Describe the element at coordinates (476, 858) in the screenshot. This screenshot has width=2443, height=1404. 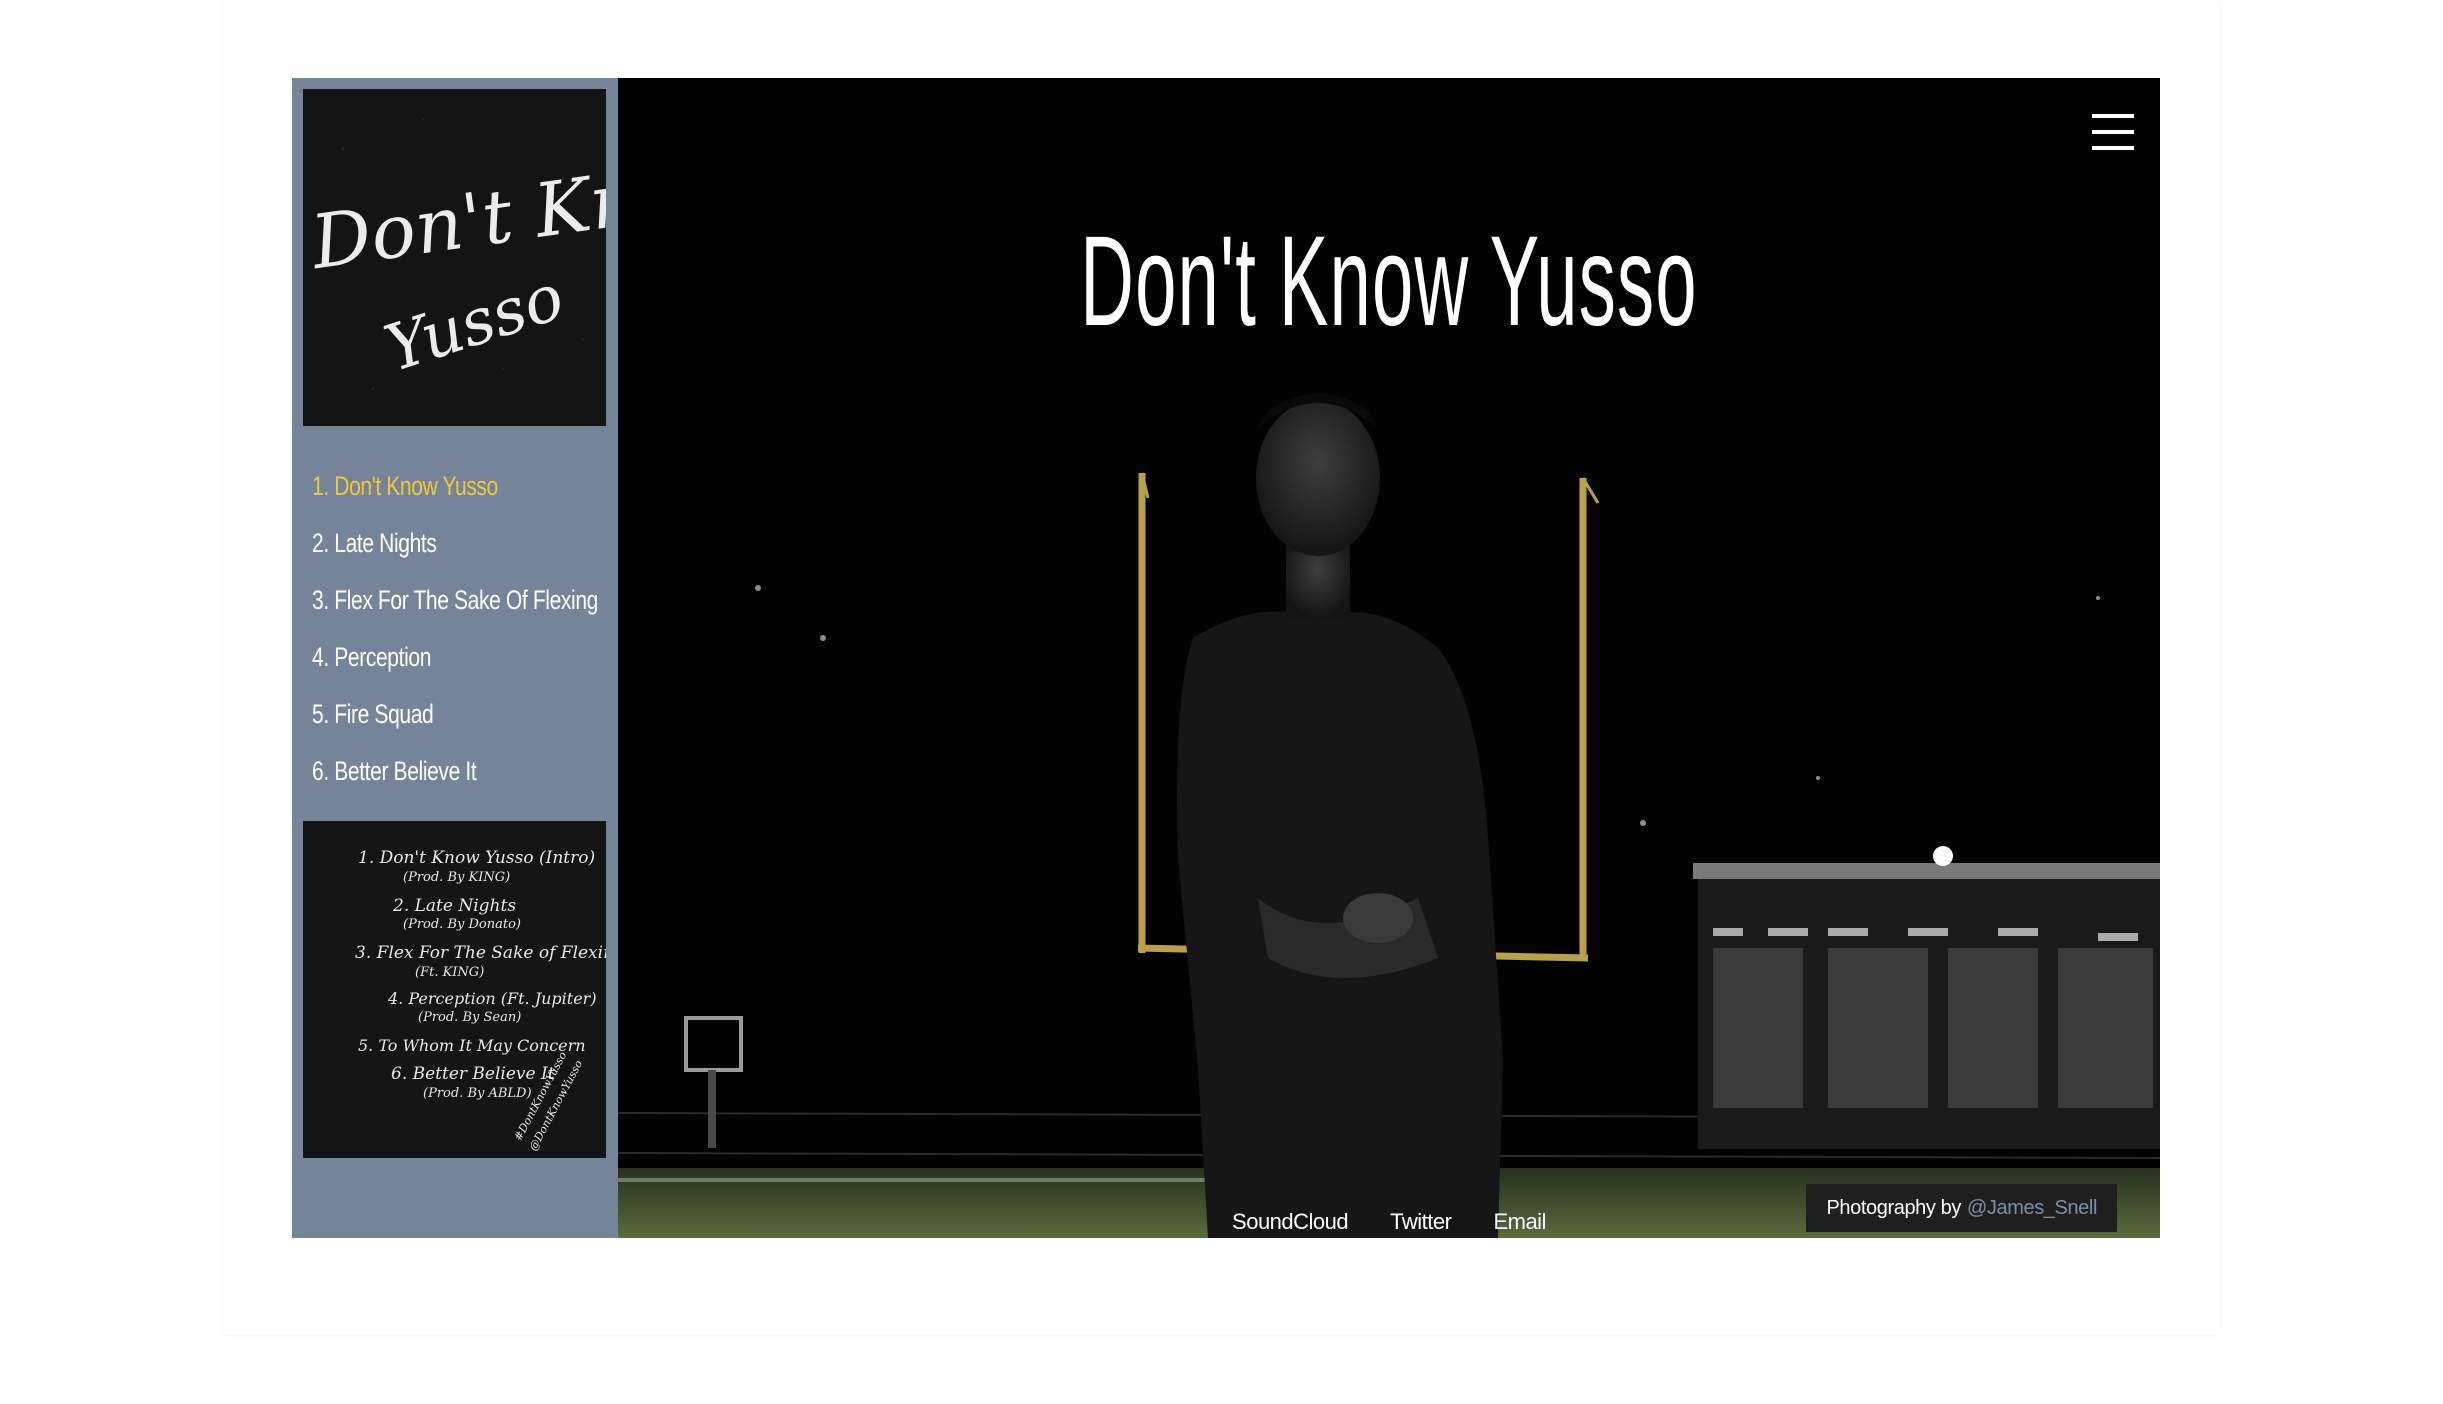
I see `back-cover-line: 1. Don't Know Yusso (Intro)` at that location.